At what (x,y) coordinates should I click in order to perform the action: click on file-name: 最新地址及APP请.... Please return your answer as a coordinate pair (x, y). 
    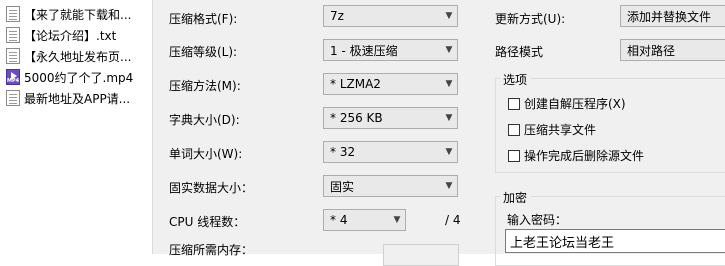
    Looking at the image, I should click on (77, 98).